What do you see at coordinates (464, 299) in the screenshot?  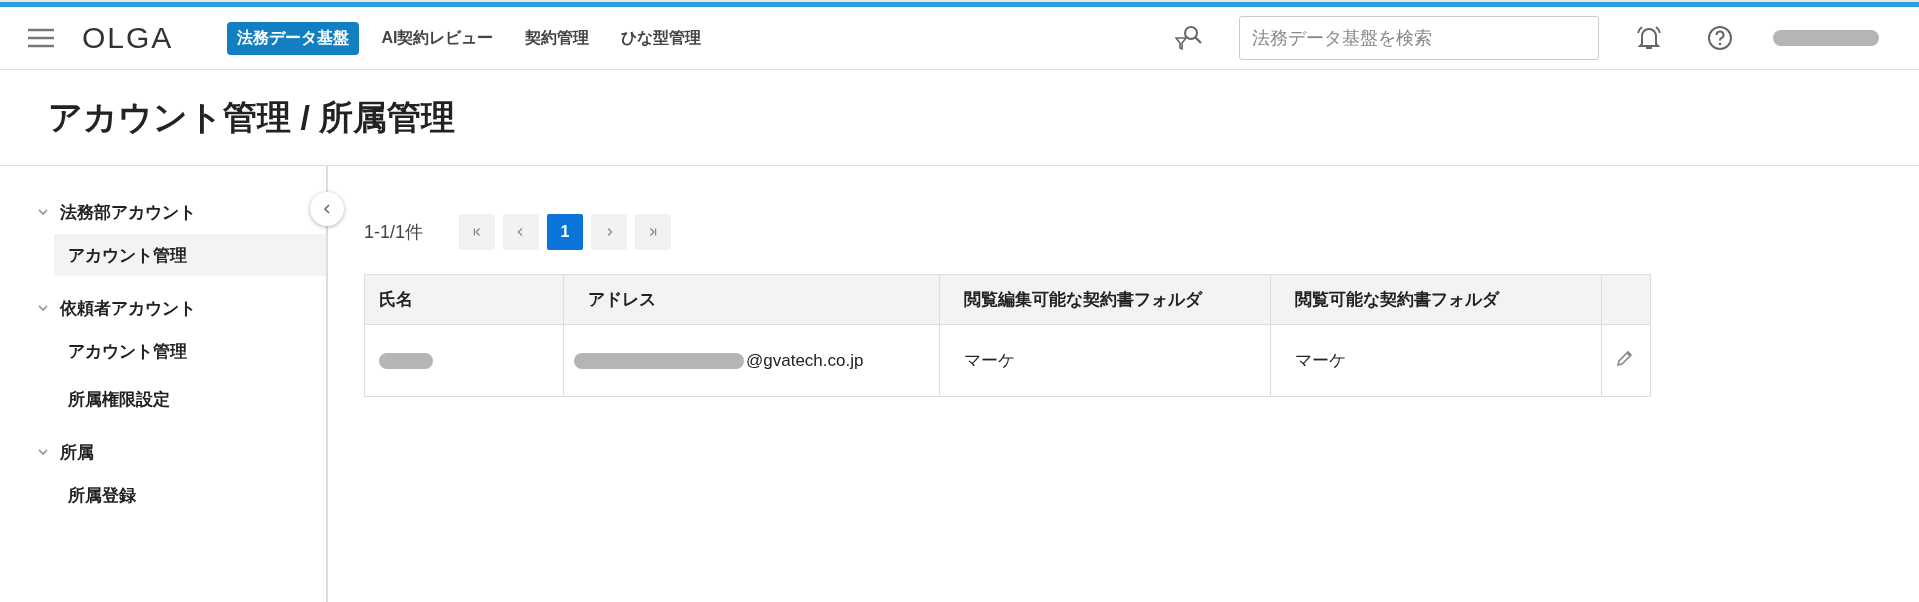 I see `column-header: 氏名` at bounding box center [464, 299].